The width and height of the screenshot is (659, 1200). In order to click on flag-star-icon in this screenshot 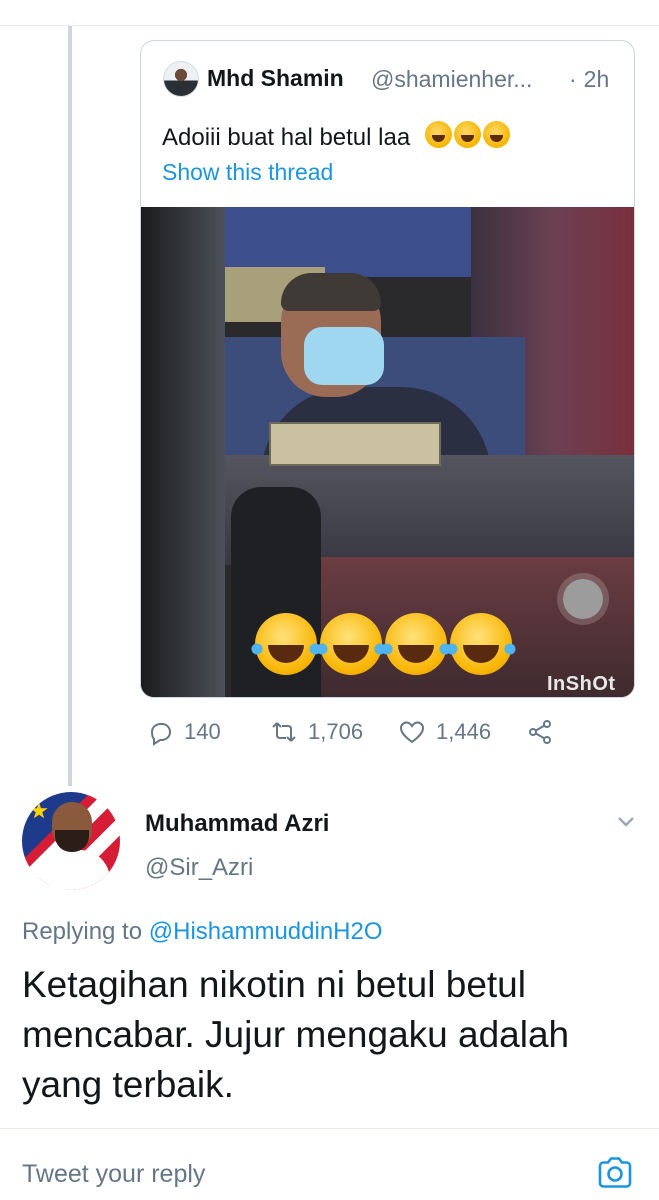, I will do `click(39, 810)`.